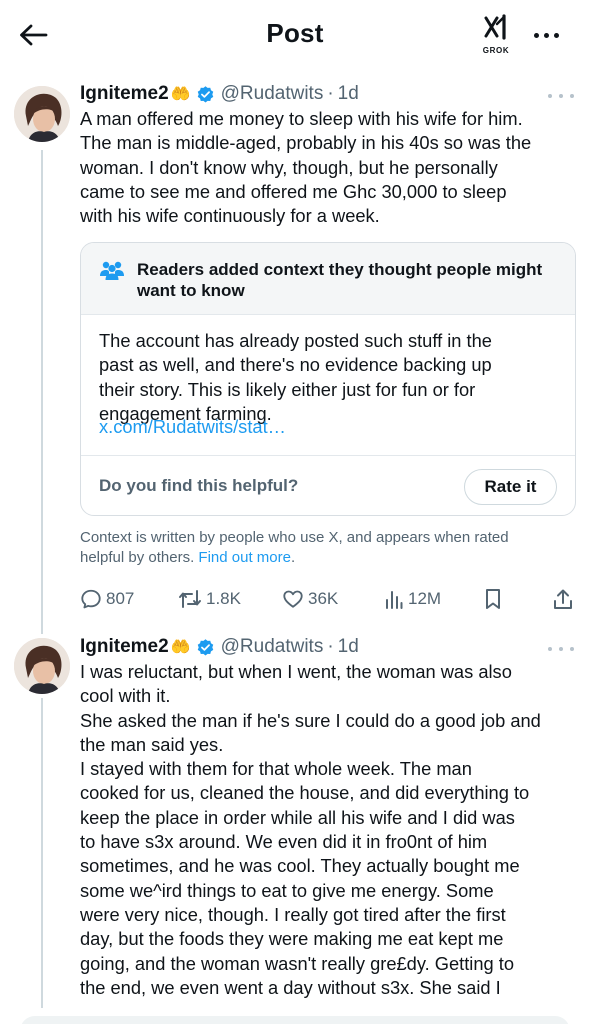  I want to click on context-line-text: helpful by others., so click(137, 557).